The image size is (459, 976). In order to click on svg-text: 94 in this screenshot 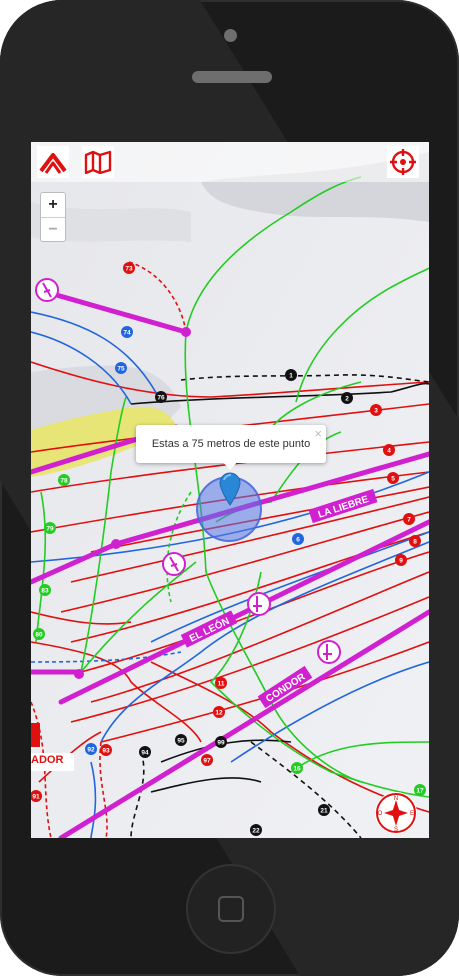, I will do `click(145, 753)`.